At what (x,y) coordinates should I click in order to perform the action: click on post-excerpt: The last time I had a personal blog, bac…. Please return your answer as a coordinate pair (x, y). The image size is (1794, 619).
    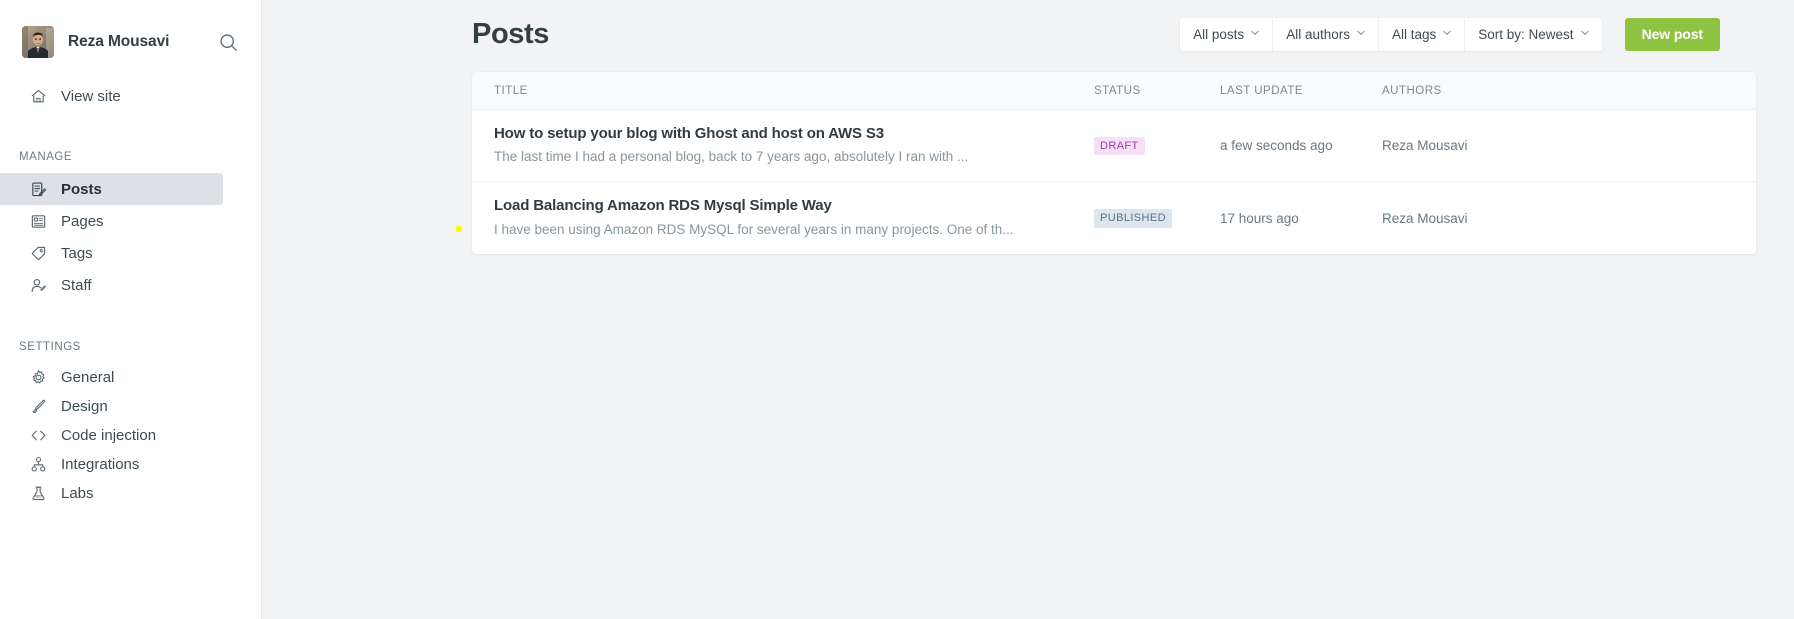
    Looking at the image, I should click on (731, 157).